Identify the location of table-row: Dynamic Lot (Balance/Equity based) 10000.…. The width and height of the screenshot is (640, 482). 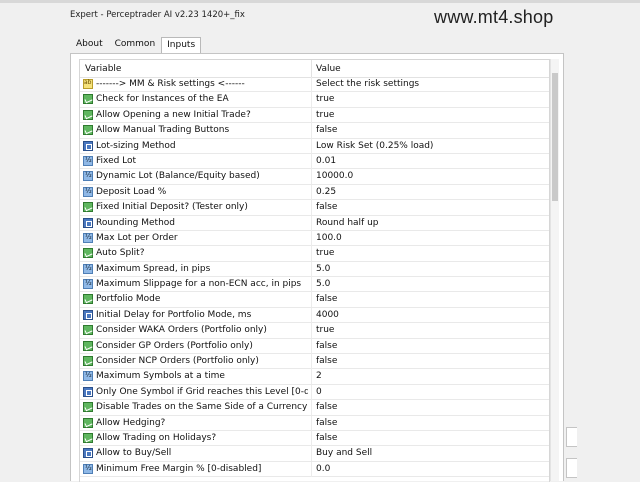
(314, 177).